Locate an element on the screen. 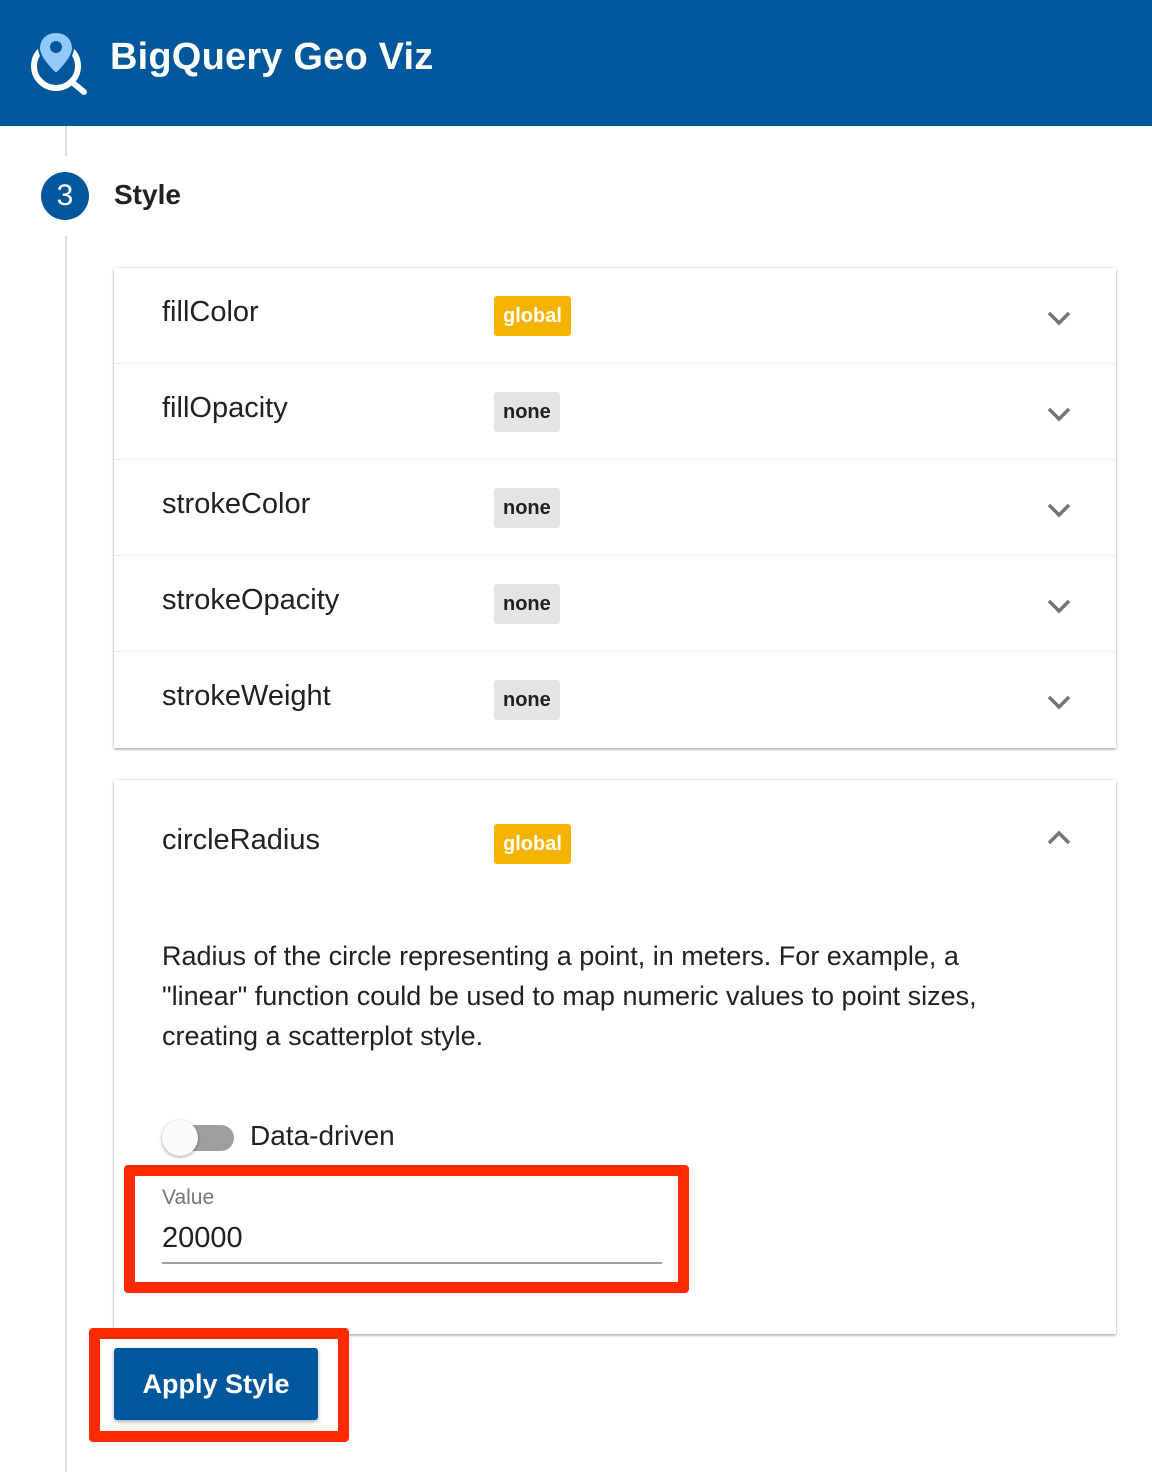 This screenshot has width=1152, height=1472. property-name: circleRadius is located at coordinates (241, 840).